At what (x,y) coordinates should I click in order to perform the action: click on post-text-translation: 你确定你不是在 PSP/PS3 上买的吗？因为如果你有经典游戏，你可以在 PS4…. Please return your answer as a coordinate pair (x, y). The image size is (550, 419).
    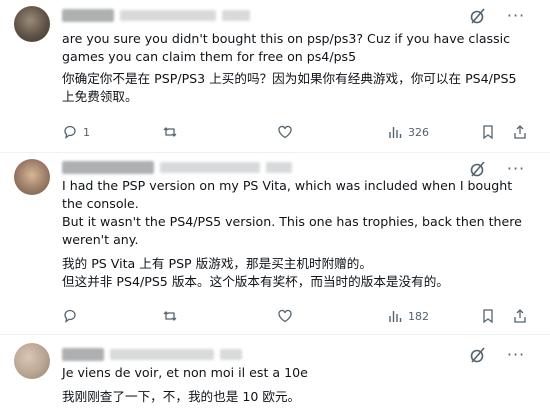
    Looking at the image, I should click on (289, 87).